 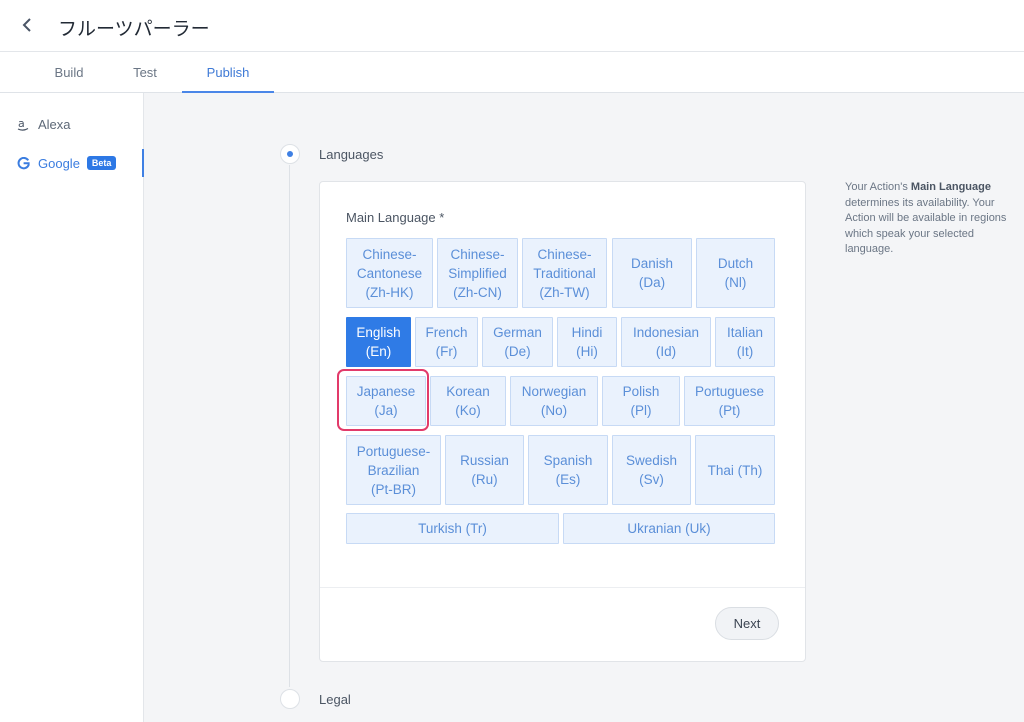 What do you see at coordinates (747, 623) in the screenshot?
I see `next-button: Next` at bounding box center [747, 623].